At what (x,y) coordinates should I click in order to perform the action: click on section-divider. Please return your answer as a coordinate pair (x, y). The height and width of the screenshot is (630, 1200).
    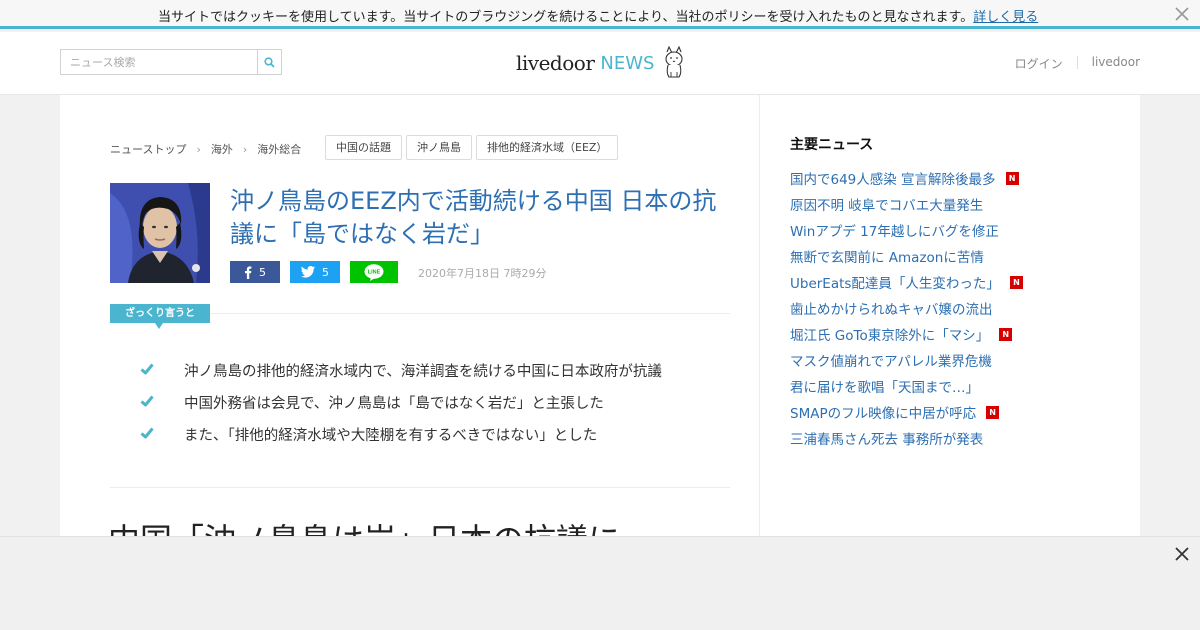
    Looking at the image, I should click on (420, 487).